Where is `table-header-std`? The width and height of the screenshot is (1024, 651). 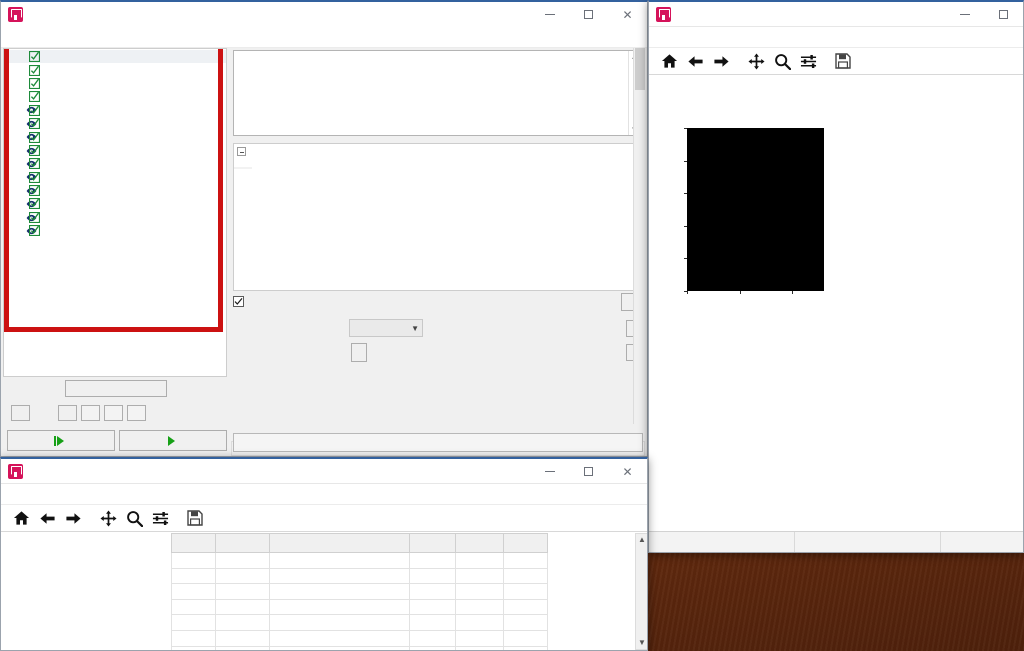
table-header-std is located at coordinates (525, 543).